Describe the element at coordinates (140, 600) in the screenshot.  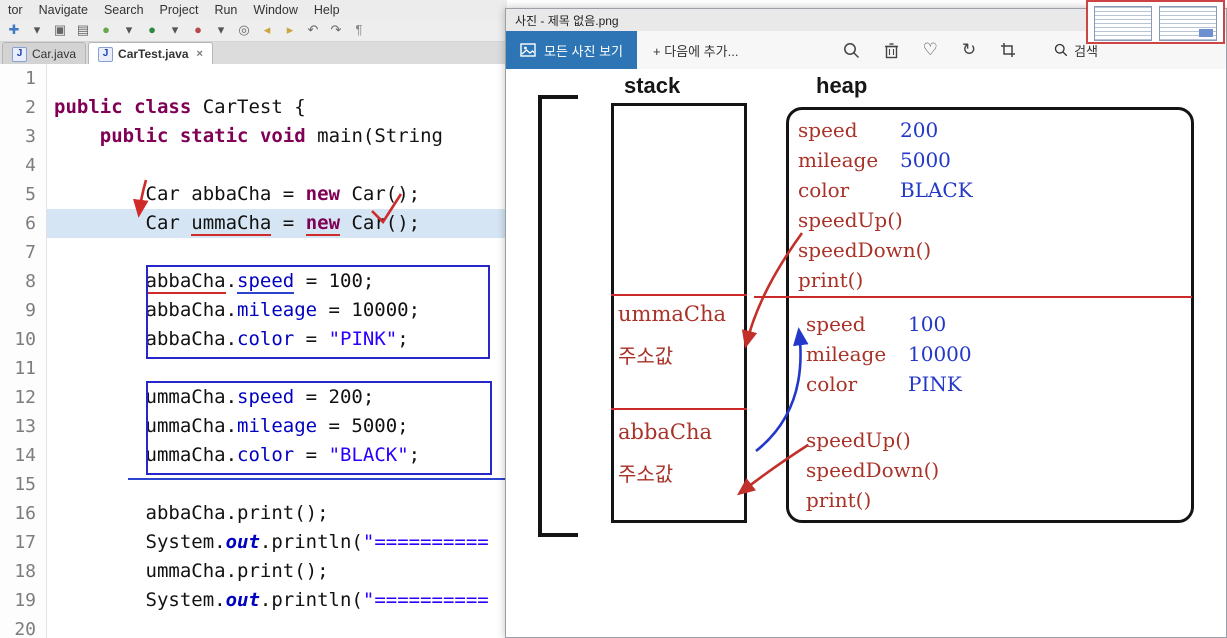
I see `code-token: System.` at that location.